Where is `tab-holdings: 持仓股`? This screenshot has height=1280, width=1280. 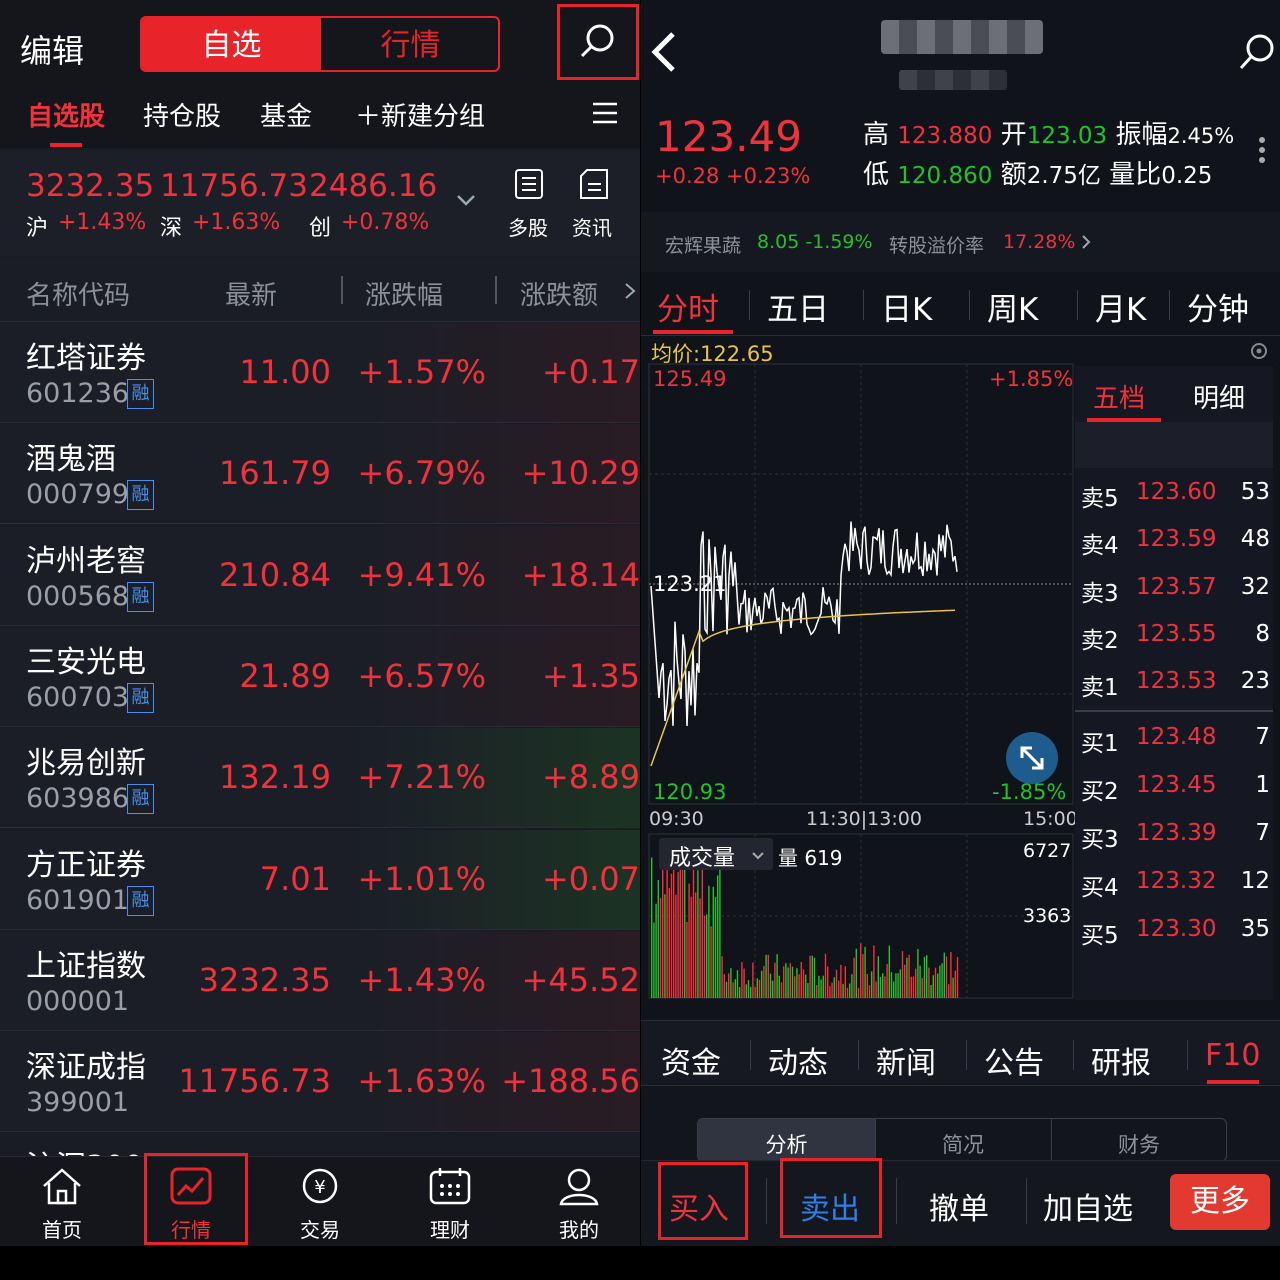 tab-holdings: 持仓股 is located at coordinates (182, 114).